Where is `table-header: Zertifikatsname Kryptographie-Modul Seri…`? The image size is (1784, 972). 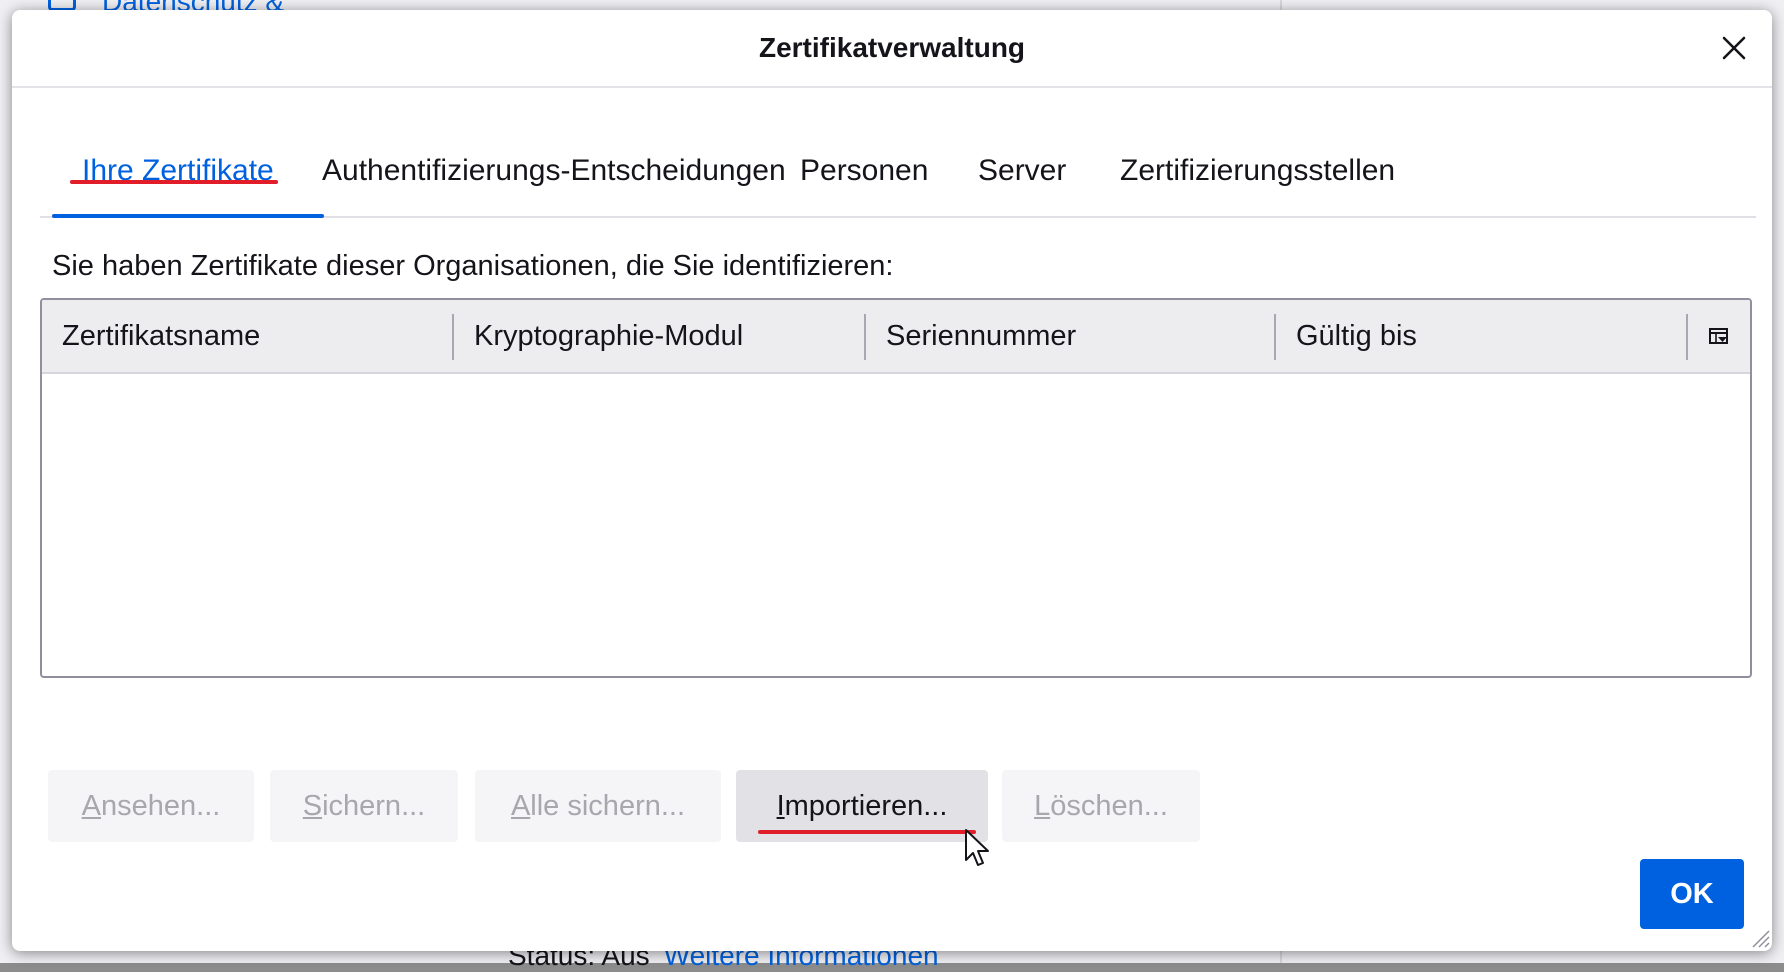
table-header: Zertifikatsname Kryptographie-Modul Seri… is located at coordinates (896, 337).